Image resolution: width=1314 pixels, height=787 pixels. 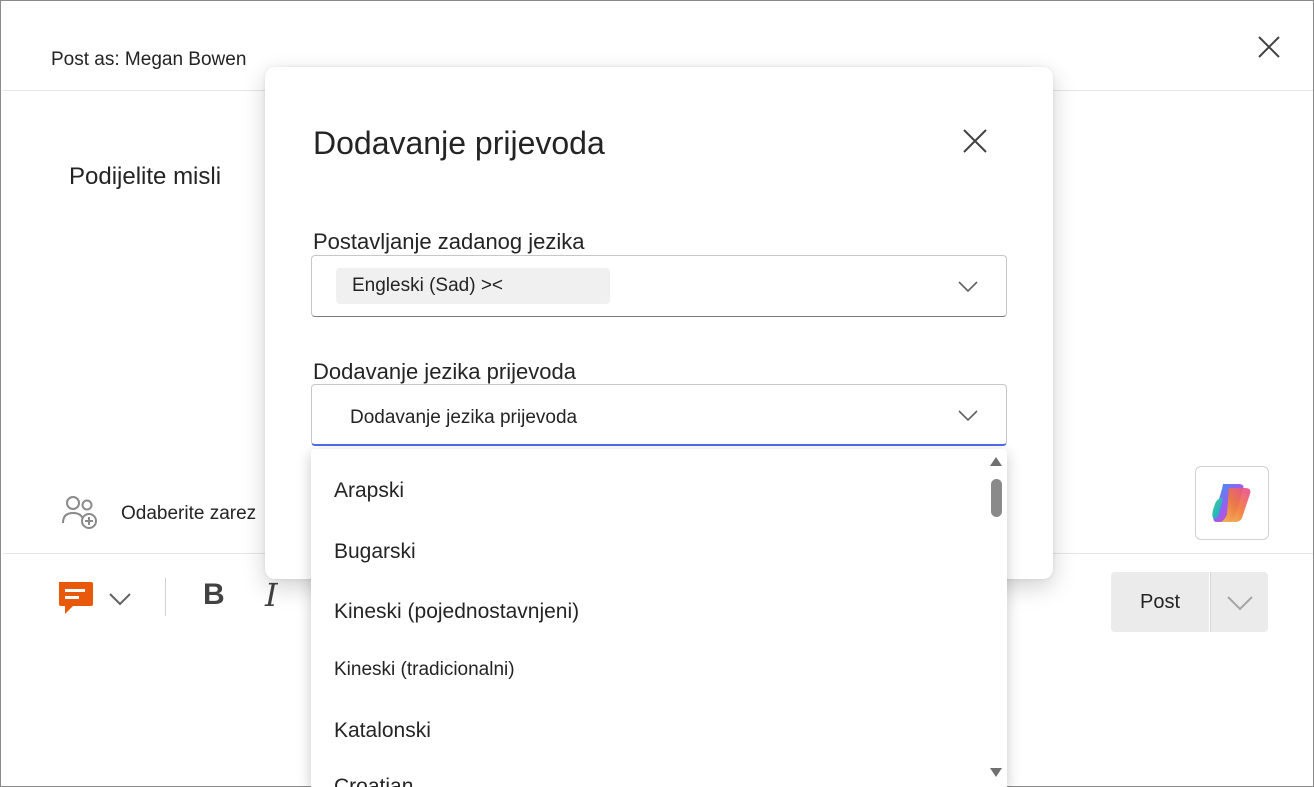 I want to click on toolbar-divider, so click(x=165, y=597).